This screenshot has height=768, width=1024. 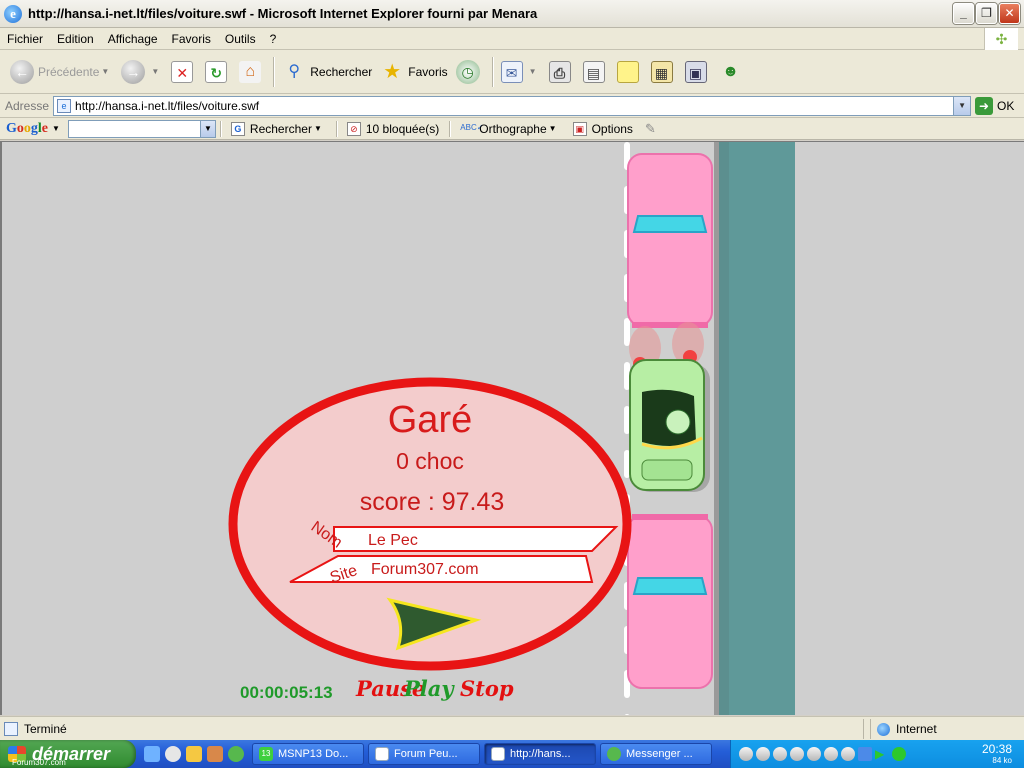 What do you see at coordinates (669, 425) in the screenshot?
I see `player-car` at bounding box center [669, 425].